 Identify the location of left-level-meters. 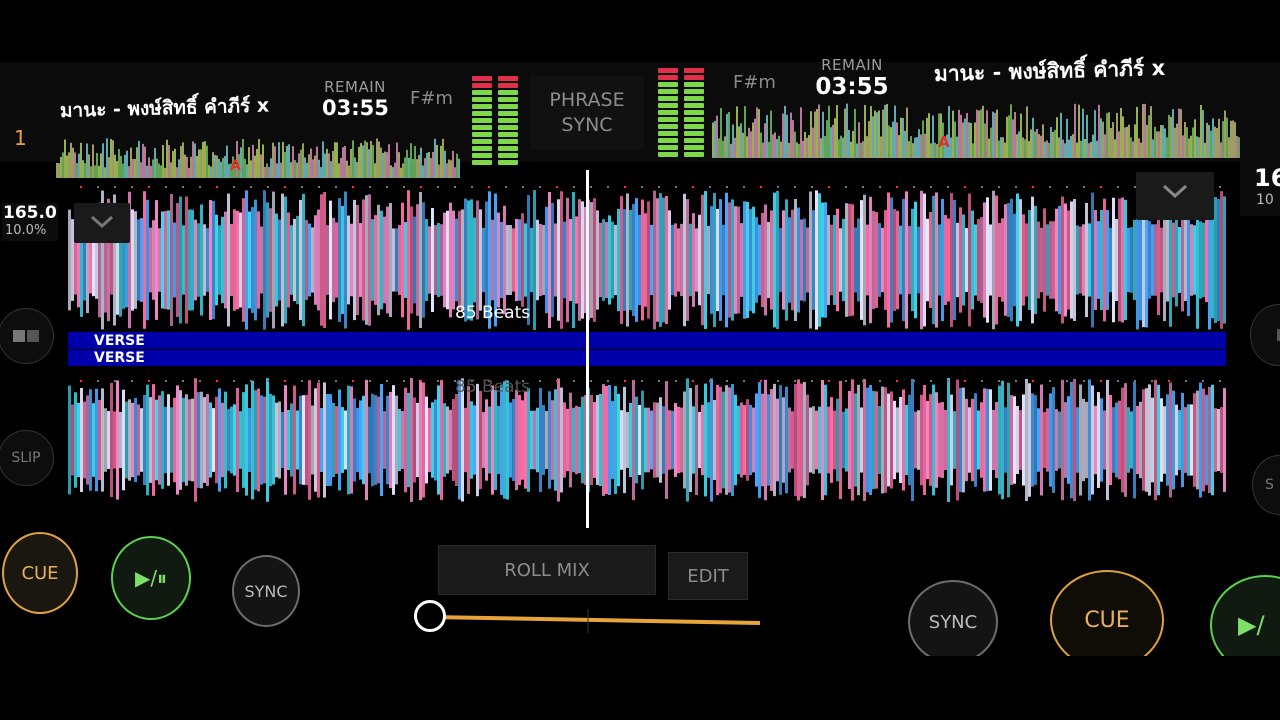
(495, 120).